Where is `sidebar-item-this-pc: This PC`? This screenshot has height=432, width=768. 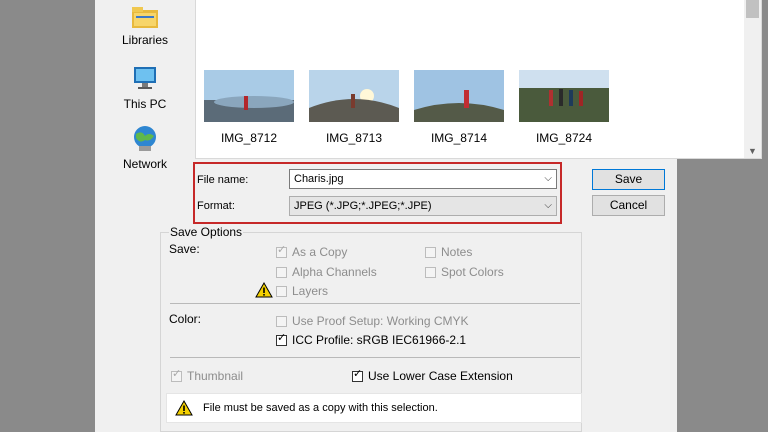
sidebar-item-this-pc: This PC is located at coordinates (145, 87).